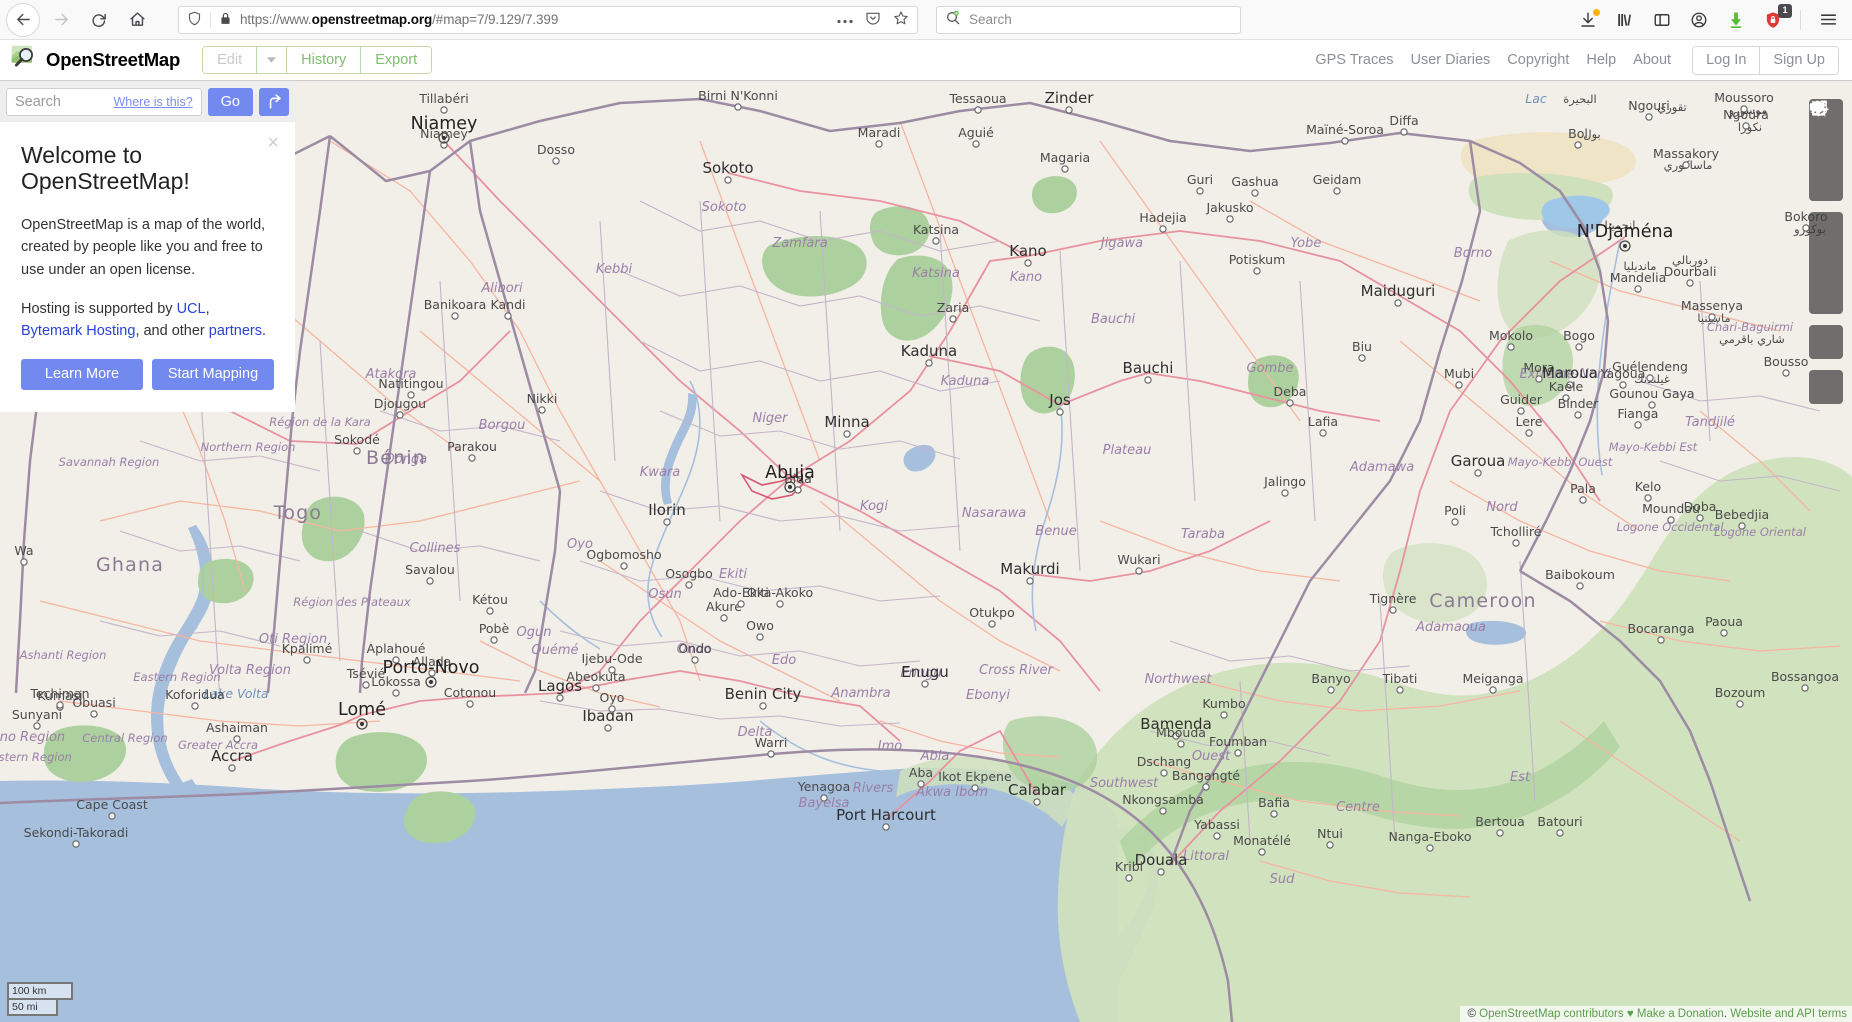 Image resolution: width=1852 pixels, height=1022 pixels. I want to click on region-label: Borgou, so click(502, 425).